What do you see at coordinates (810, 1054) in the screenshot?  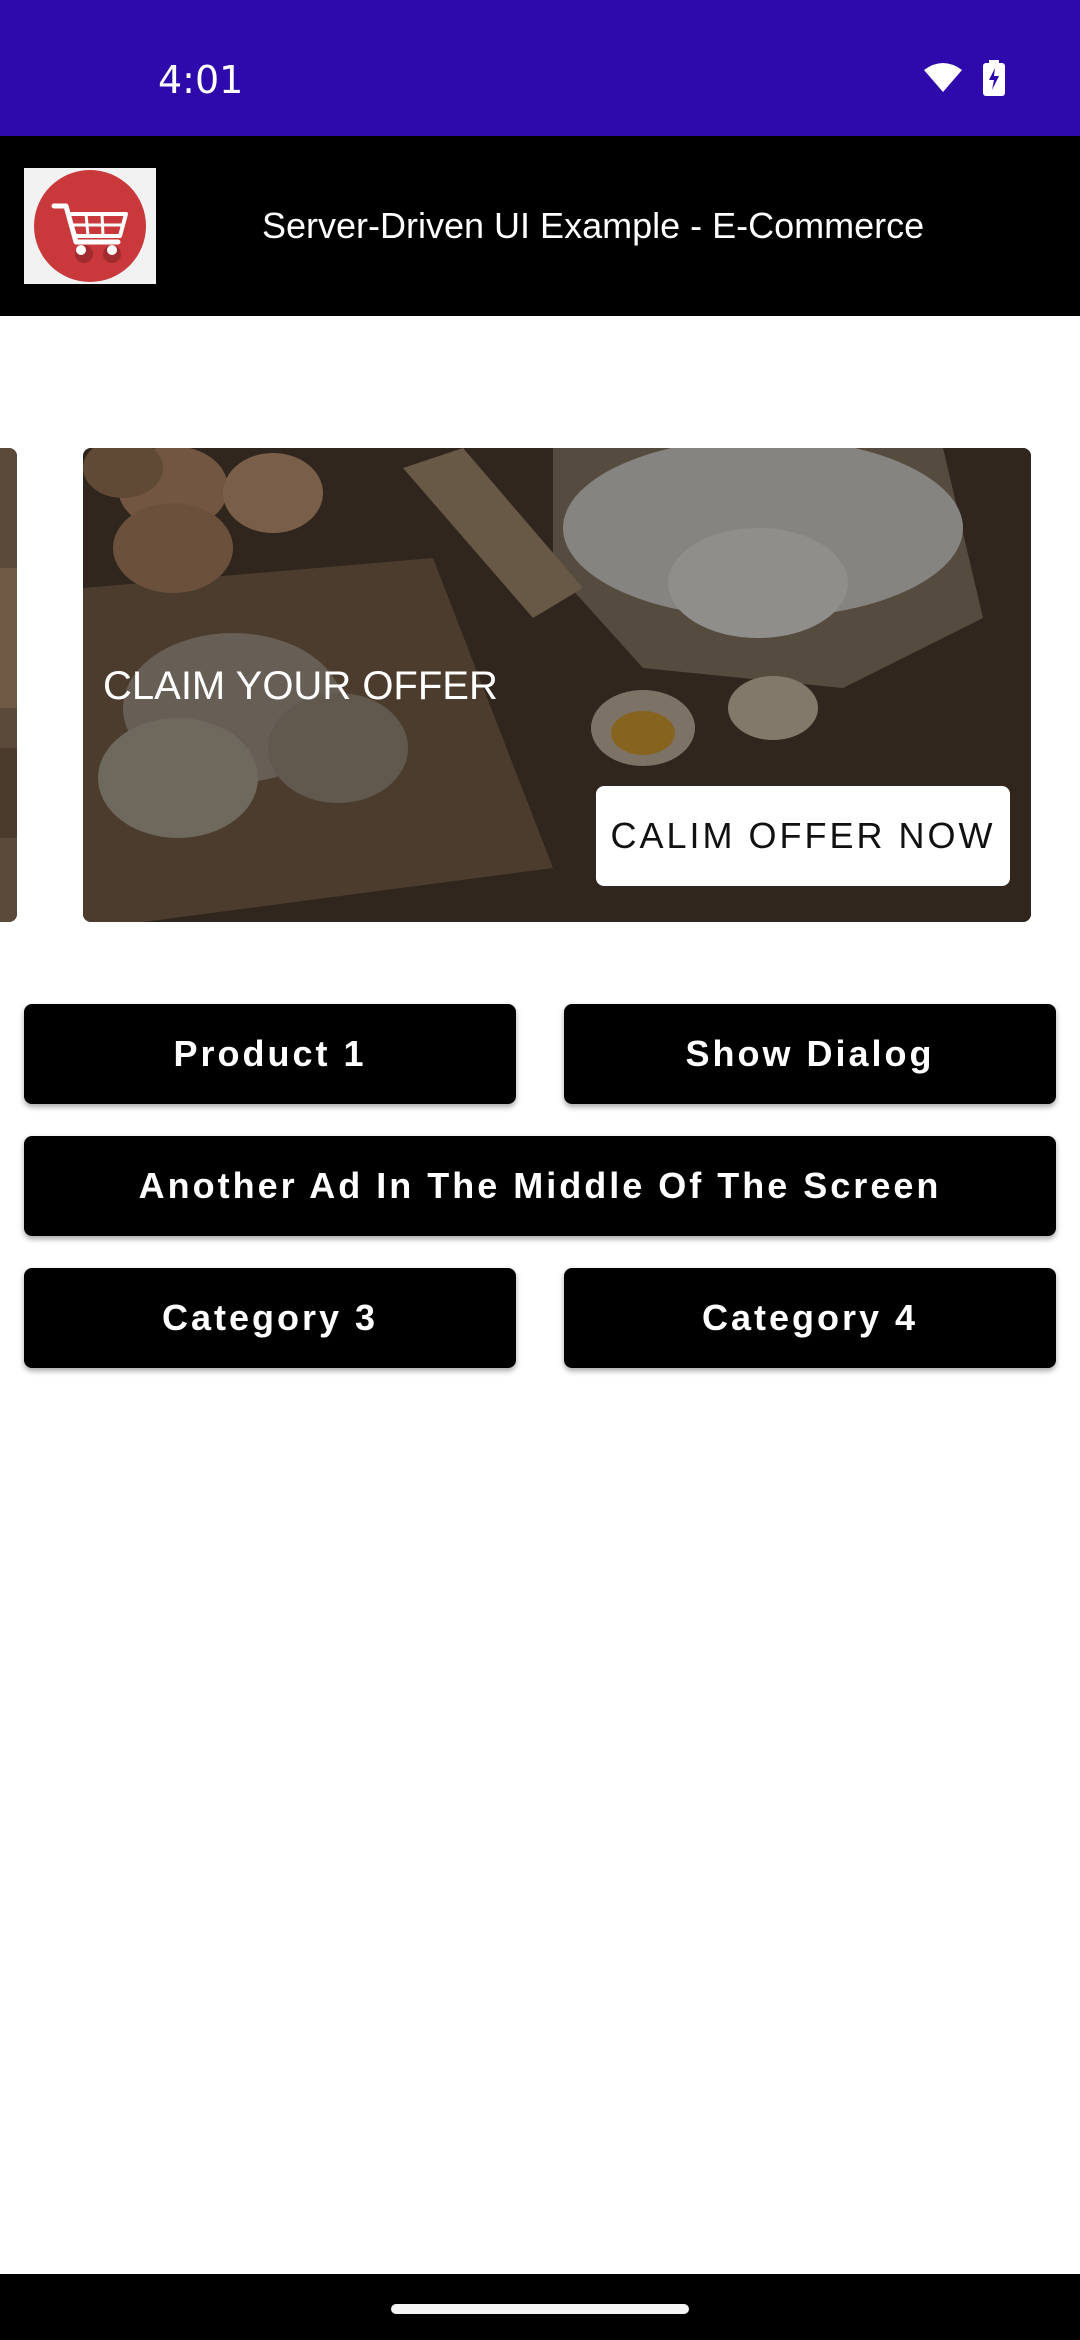 I see `show-dialog-button: Show Dialog` at bounding box center [810, 1054].